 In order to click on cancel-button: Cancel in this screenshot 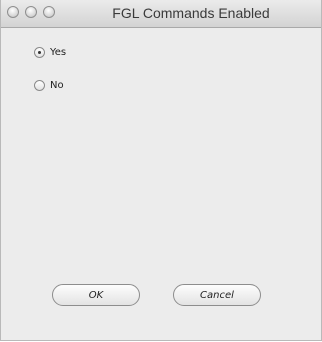, I will do `click(217, 295)`.